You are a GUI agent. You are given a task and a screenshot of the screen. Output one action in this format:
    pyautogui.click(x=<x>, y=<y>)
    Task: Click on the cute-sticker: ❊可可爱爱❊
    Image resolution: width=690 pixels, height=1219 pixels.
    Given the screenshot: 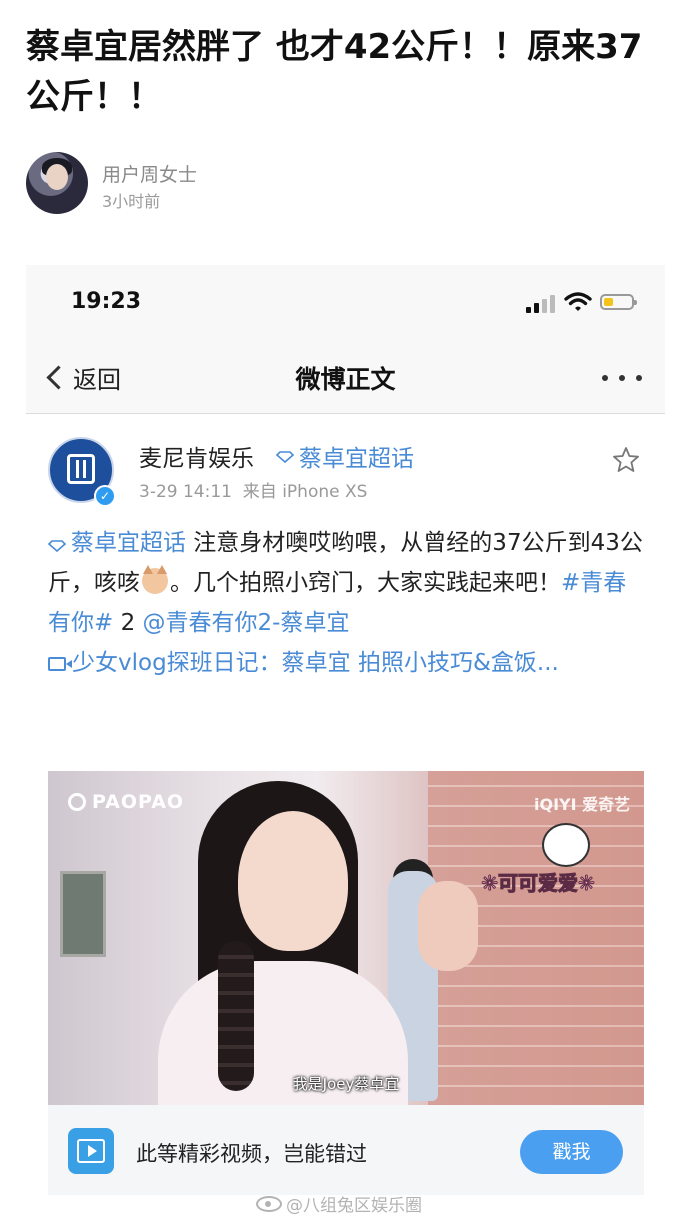 What is the action you would take?
    pyautogui.click(x=538, y=864)
    